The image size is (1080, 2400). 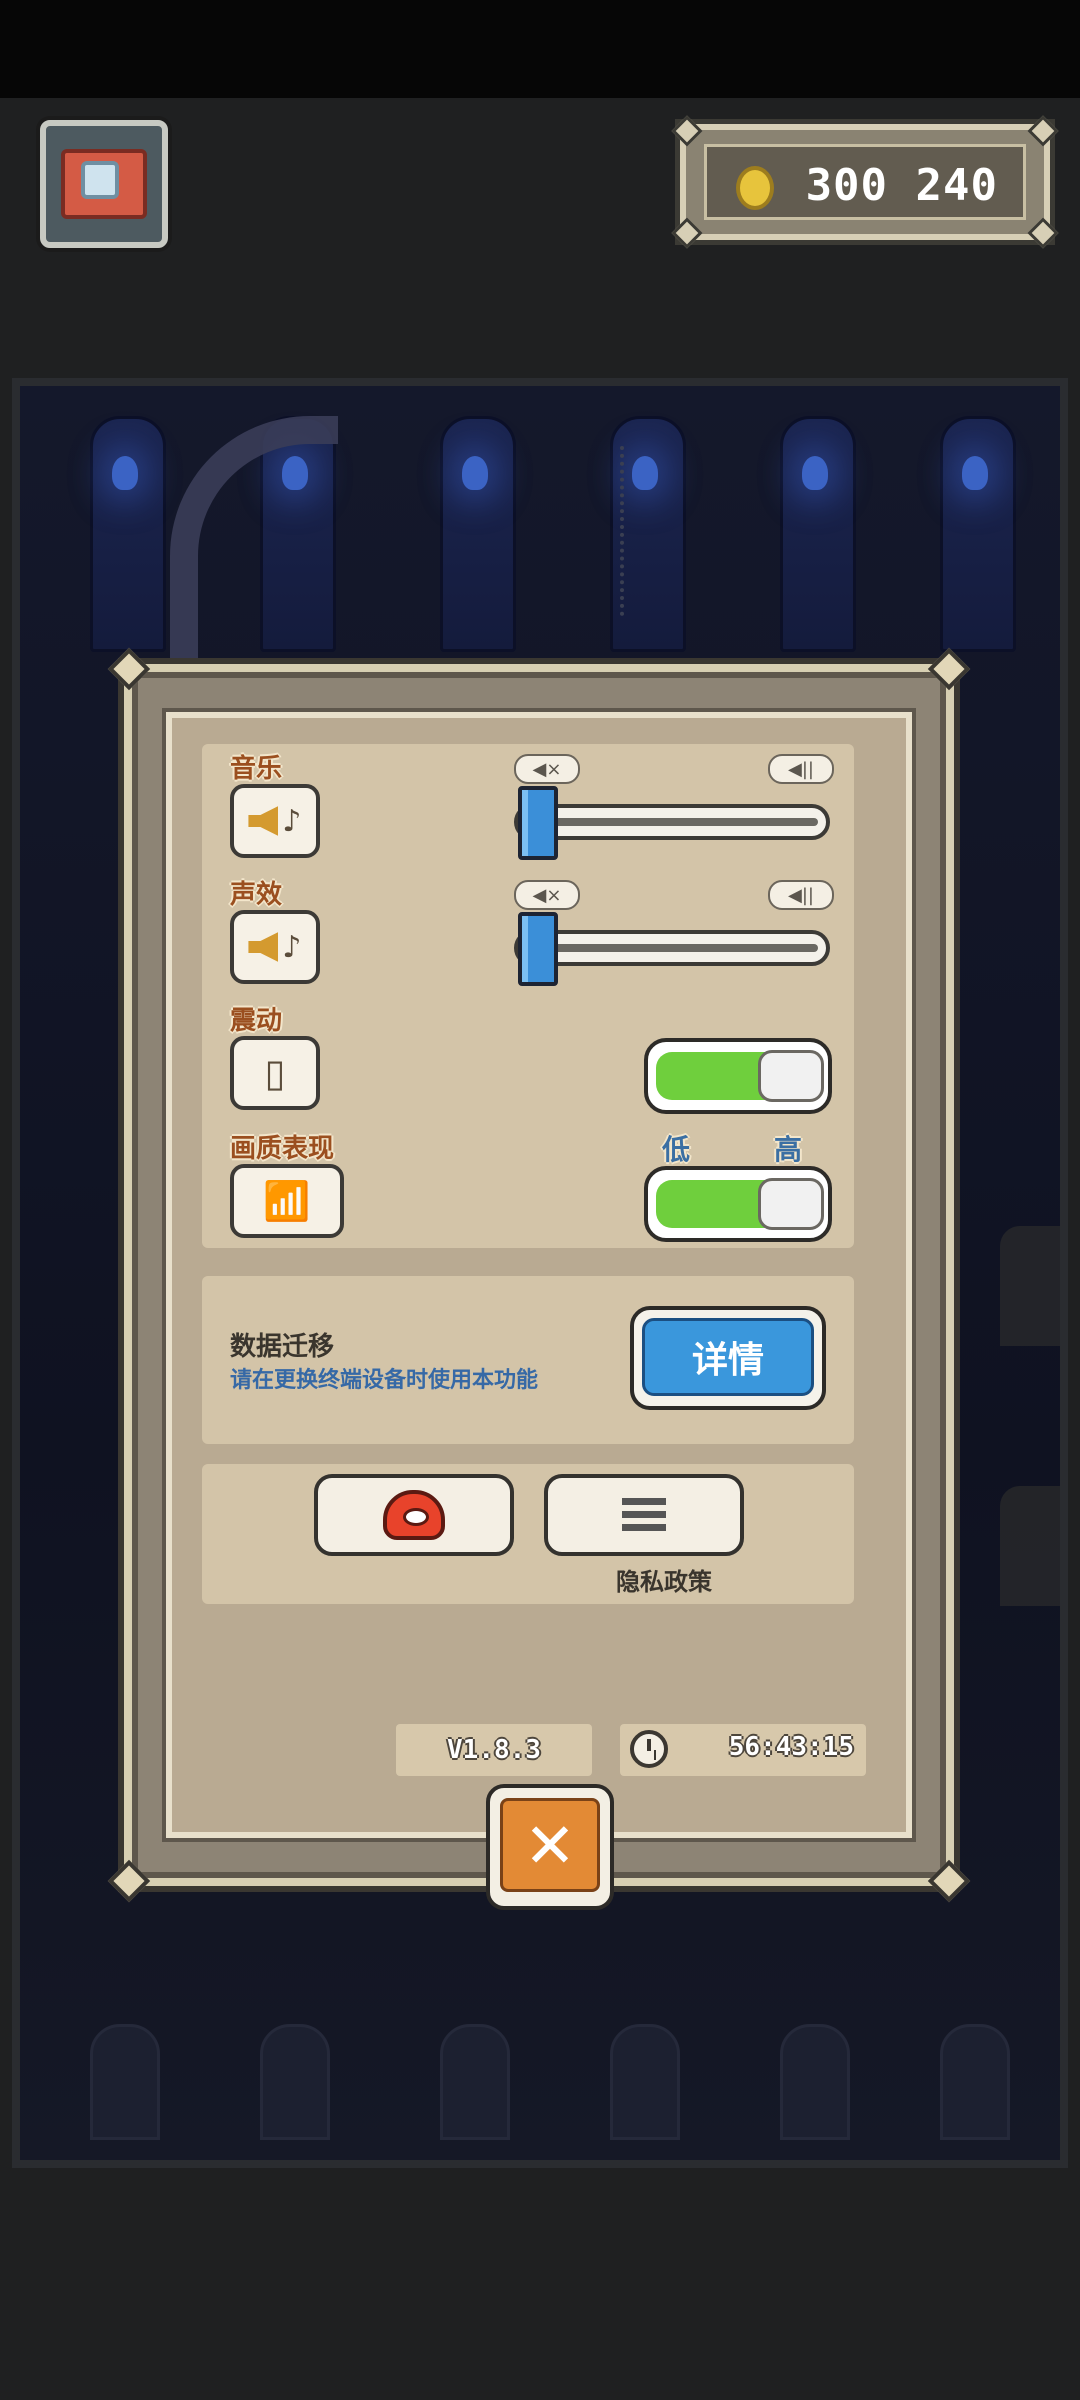 I want to click on clock-icon, so click(x=649, y=1749).